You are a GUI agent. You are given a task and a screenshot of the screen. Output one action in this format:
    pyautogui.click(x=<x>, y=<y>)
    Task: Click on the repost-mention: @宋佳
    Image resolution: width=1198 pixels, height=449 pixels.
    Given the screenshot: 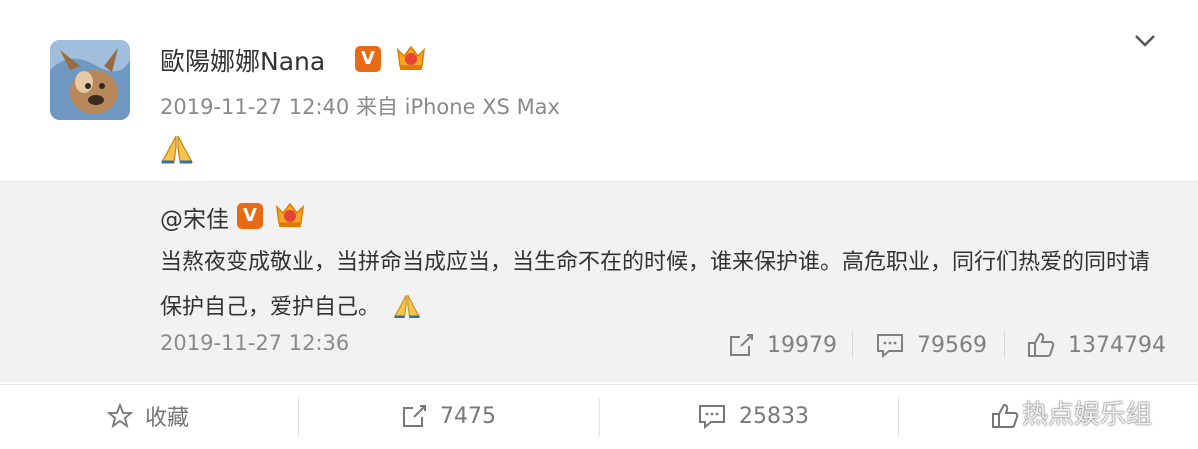 What is the action you would take?
    pyautogui.click(x=194, y=220)
    